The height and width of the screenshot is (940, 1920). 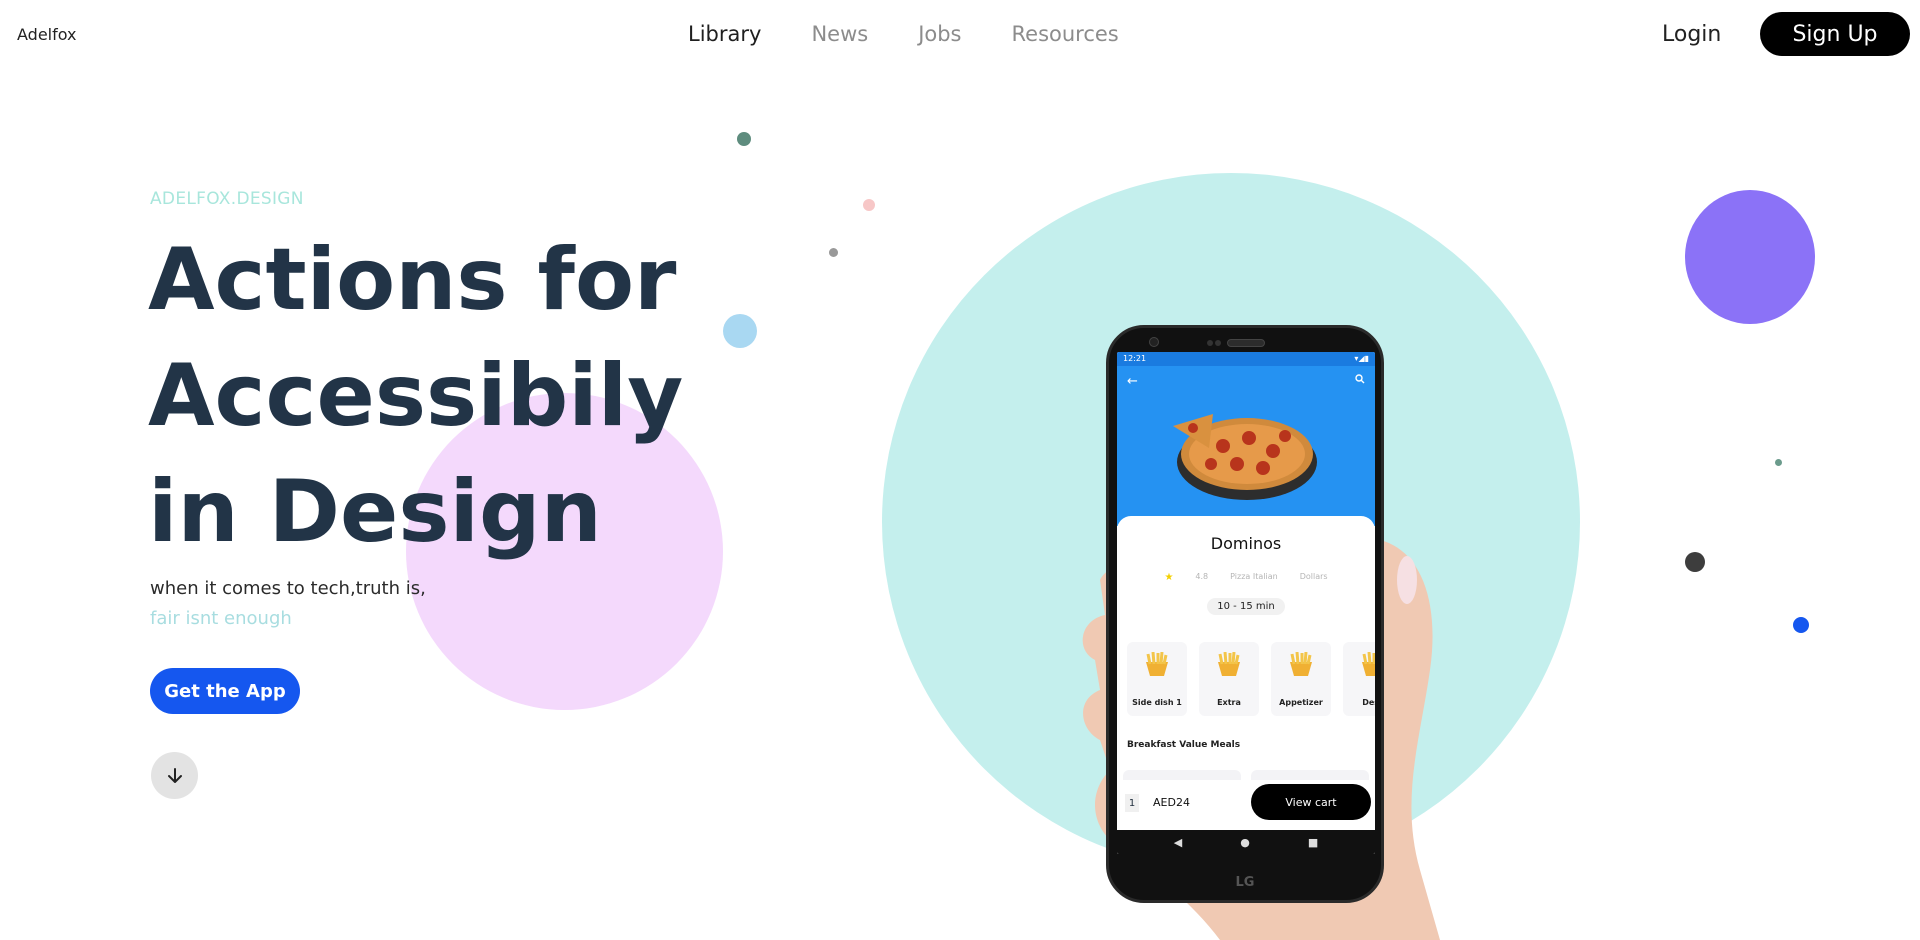 I want to click on search-icon, so click(x=1360, y=379).